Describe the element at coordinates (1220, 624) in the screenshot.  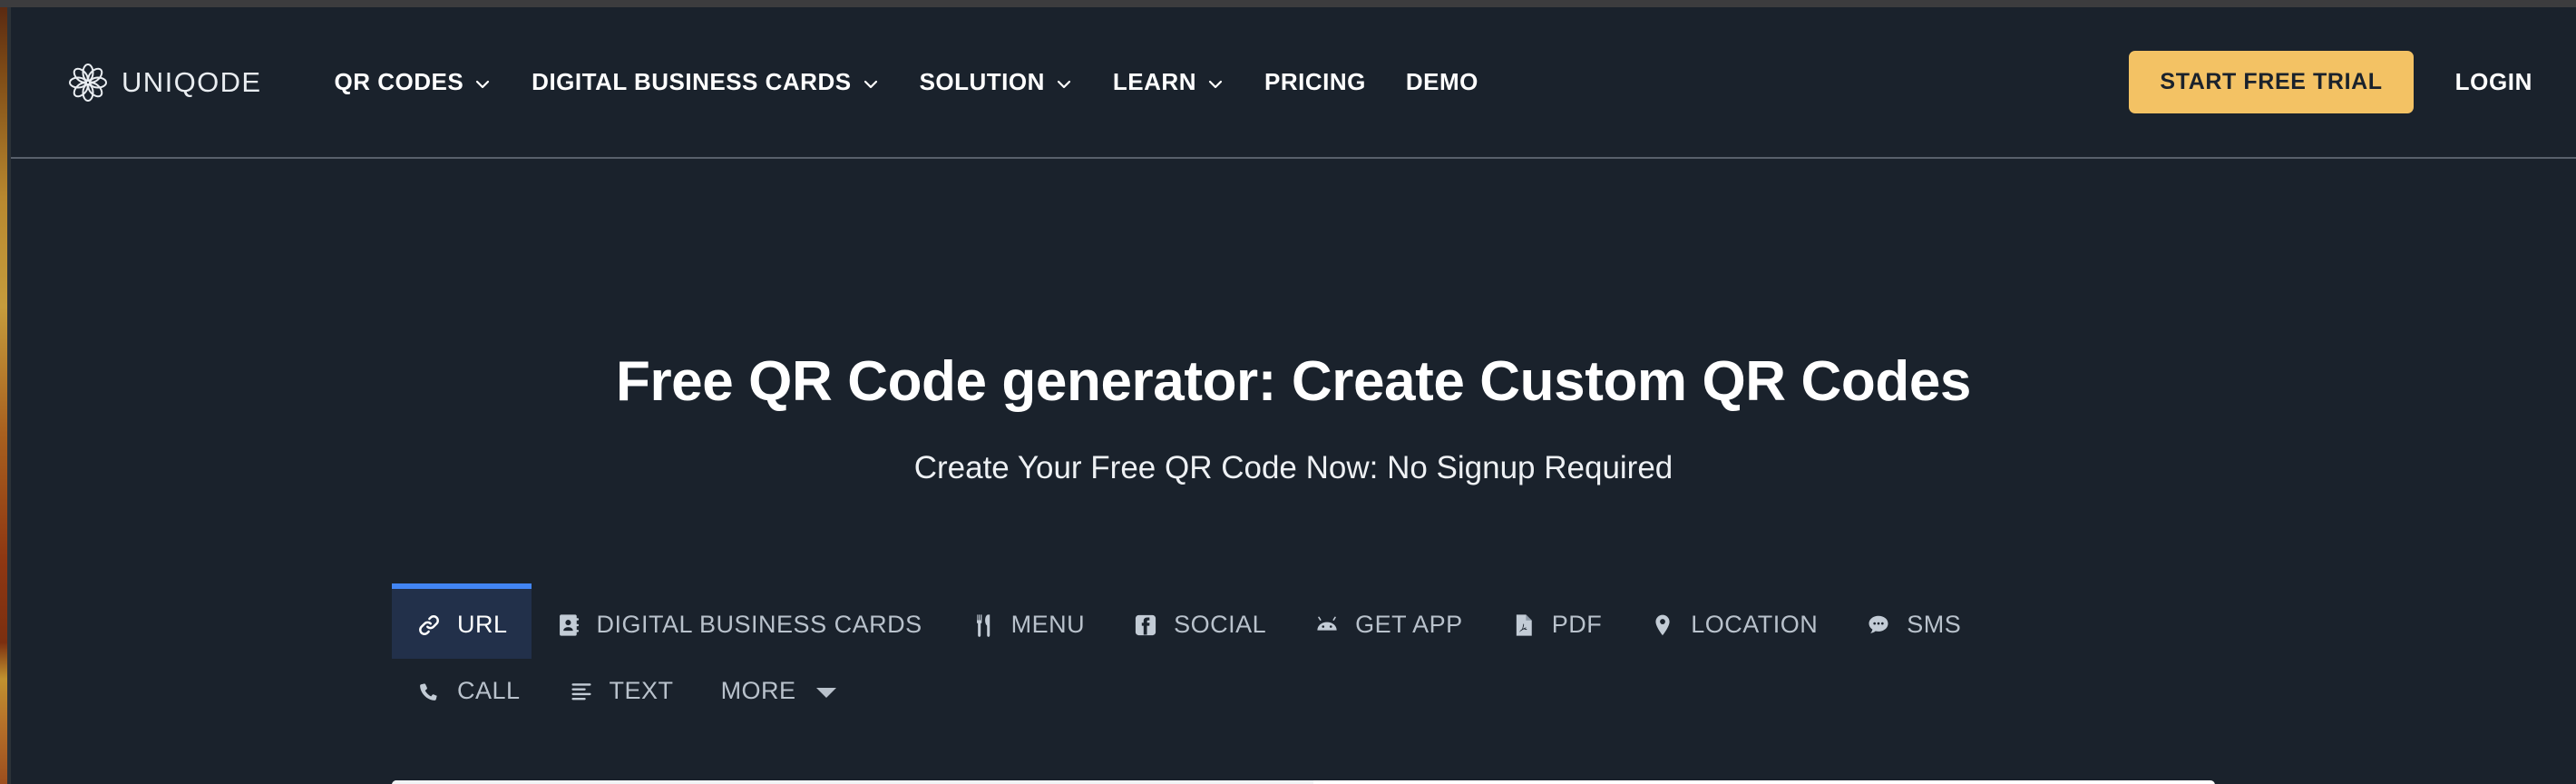
I see `tab-label: SOCIAL` at that location.